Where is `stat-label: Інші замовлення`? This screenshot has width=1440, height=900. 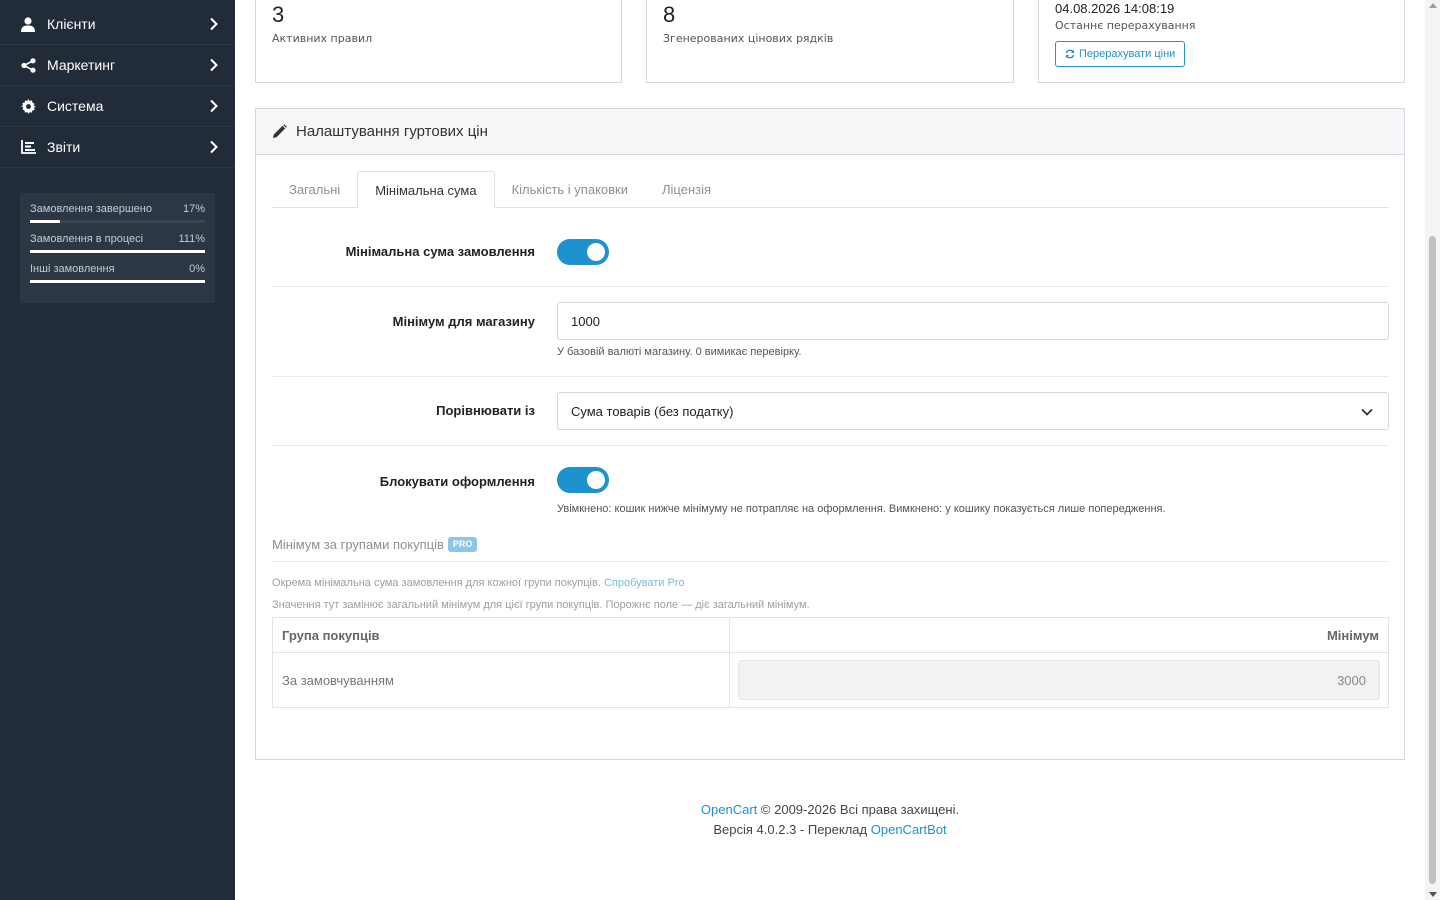 stat-label: Інші замовлення is located at coordinates (72, 269).